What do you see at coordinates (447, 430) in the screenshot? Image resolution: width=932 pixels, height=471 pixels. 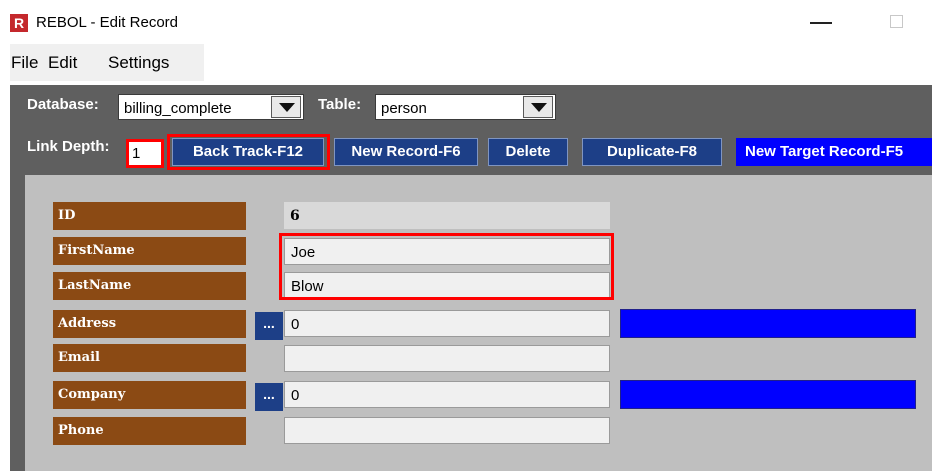 I see `phone-field` at bounding box center [447, 430].